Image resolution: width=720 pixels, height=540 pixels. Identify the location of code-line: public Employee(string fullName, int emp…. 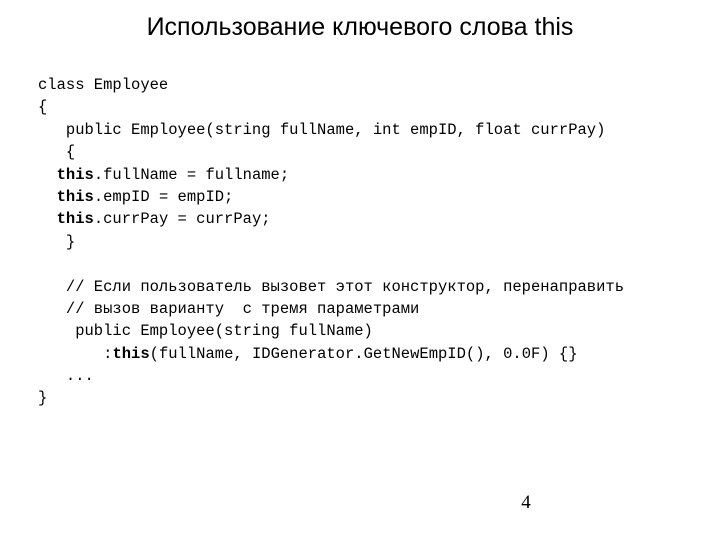
(368, 130).